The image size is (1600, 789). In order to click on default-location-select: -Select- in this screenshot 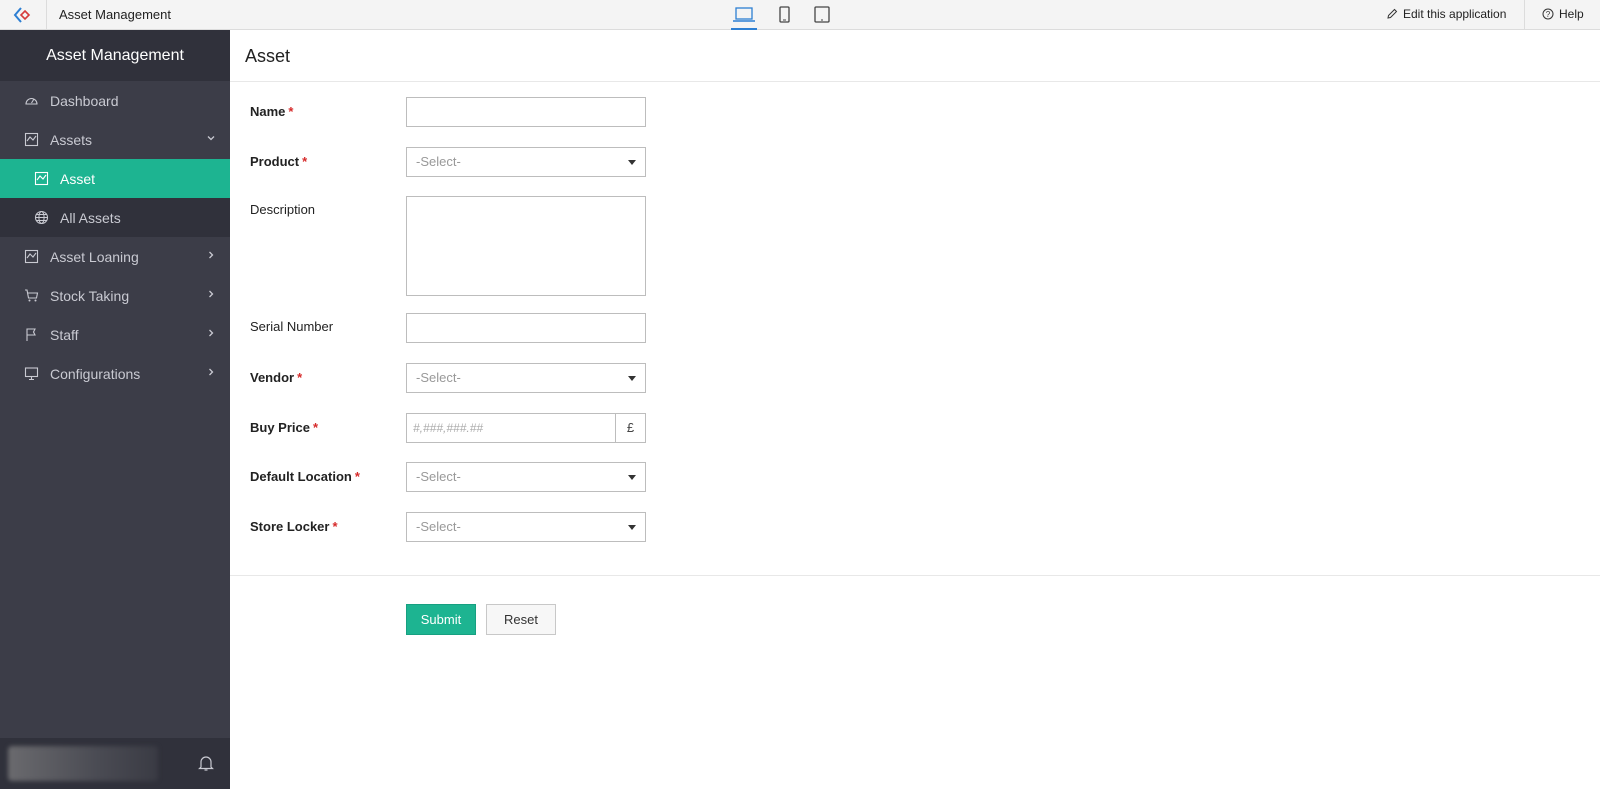, I will do `click(526, 477)`.